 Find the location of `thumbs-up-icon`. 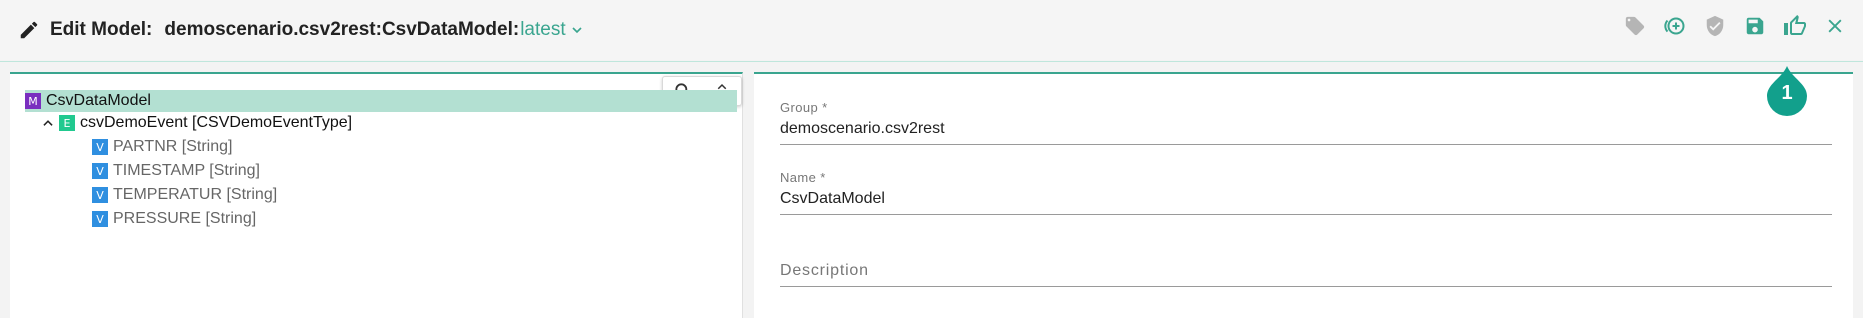

thumbs-up-icon is located at coordinates (1795, 26).